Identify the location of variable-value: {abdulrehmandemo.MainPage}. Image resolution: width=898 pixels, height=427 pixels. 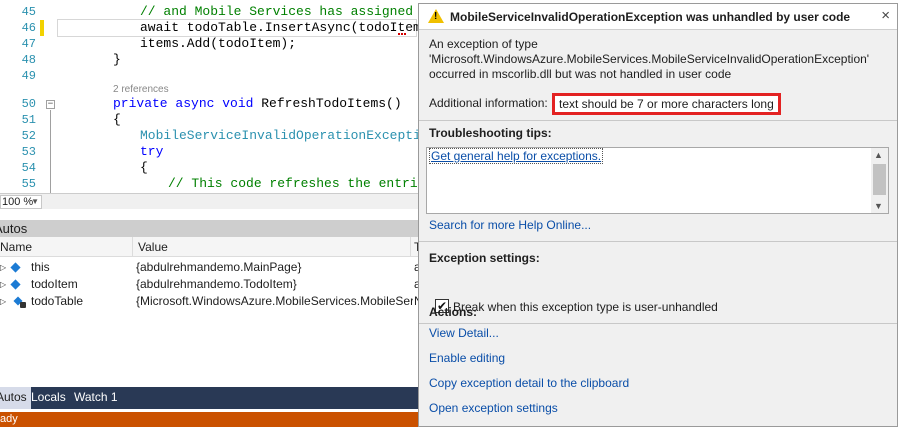
(274, 267).